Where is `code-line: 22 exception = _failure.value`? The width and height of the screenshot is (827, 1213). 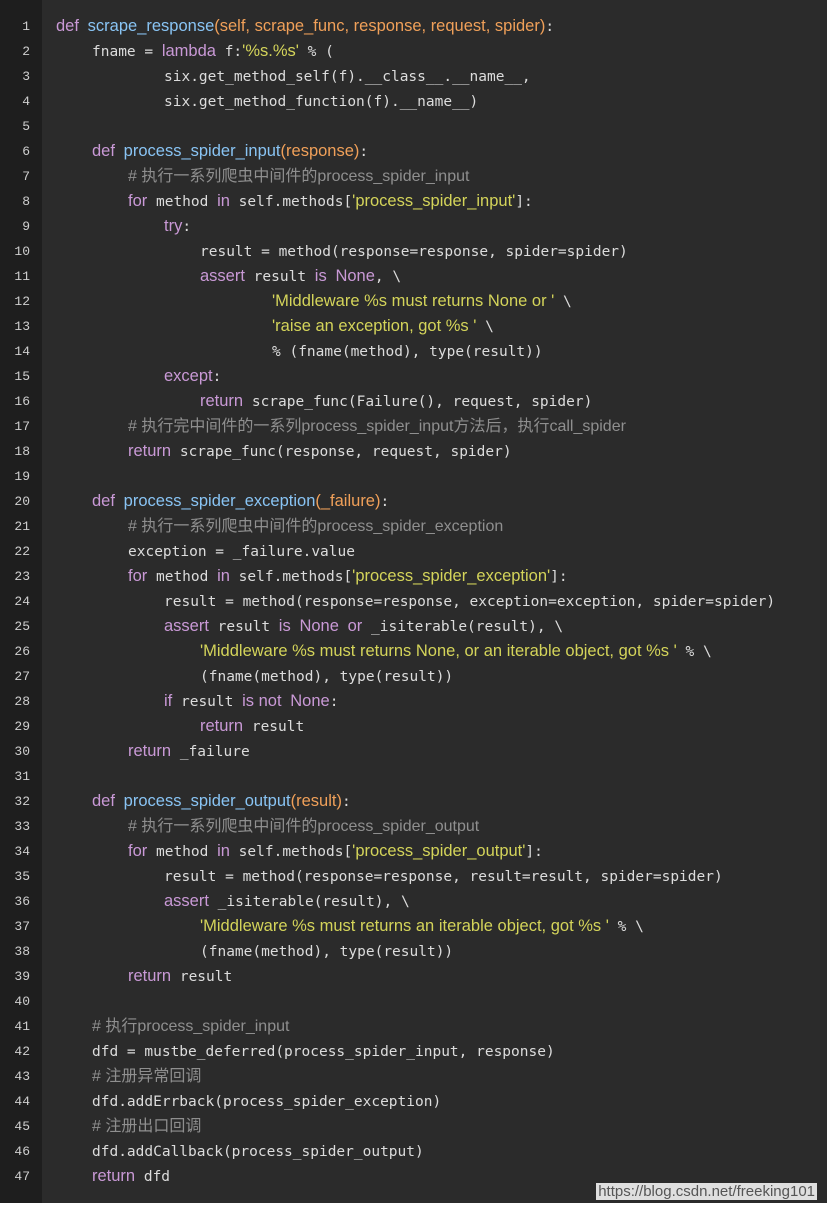 code-line: 22 exception = _failure.value is located at coordinates (413, 551).